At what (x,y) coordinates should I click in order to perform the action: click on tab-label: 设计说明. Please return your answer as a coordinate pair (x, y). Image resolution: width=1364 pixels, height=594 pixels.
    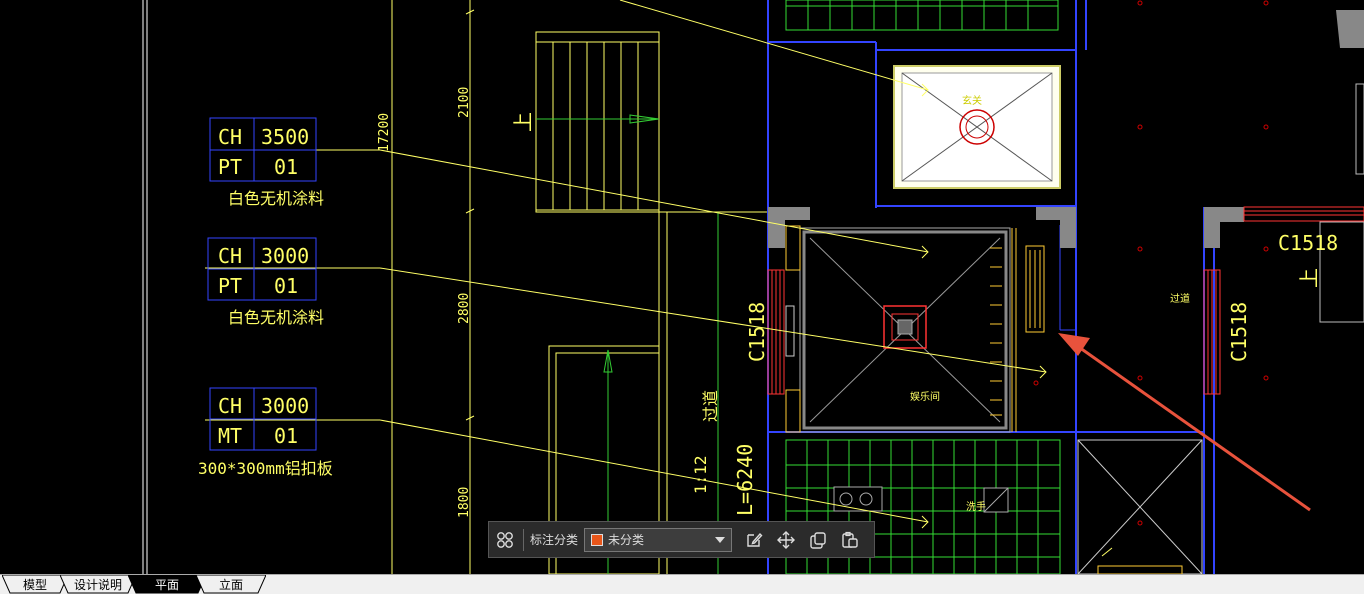
    Looking at the image, I should click on (97, 585).